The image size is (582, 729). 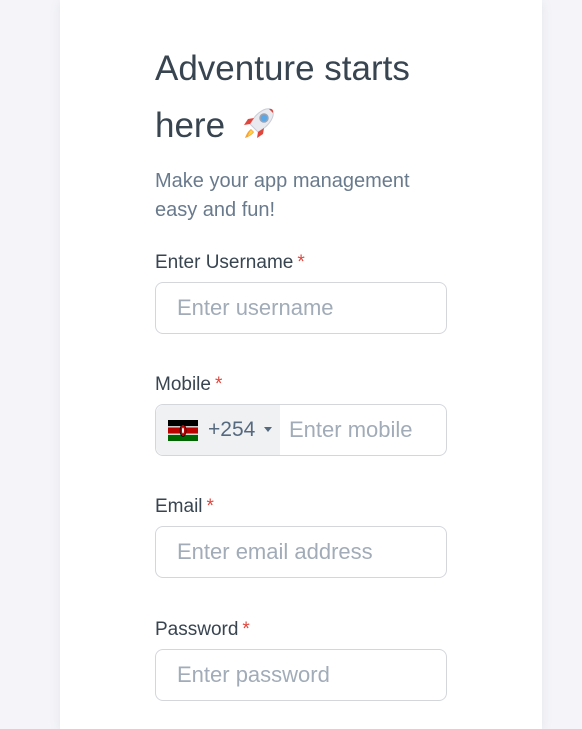 I want to click on username-label-text: Enter Username, so click(x=224, y=262).